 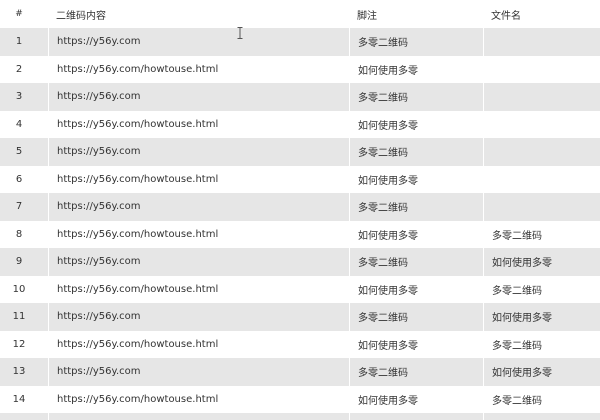 I want to click on table-row: 4 https://y56y.com/howtouse.html 如何使用多零, so click(x=300, y=124).